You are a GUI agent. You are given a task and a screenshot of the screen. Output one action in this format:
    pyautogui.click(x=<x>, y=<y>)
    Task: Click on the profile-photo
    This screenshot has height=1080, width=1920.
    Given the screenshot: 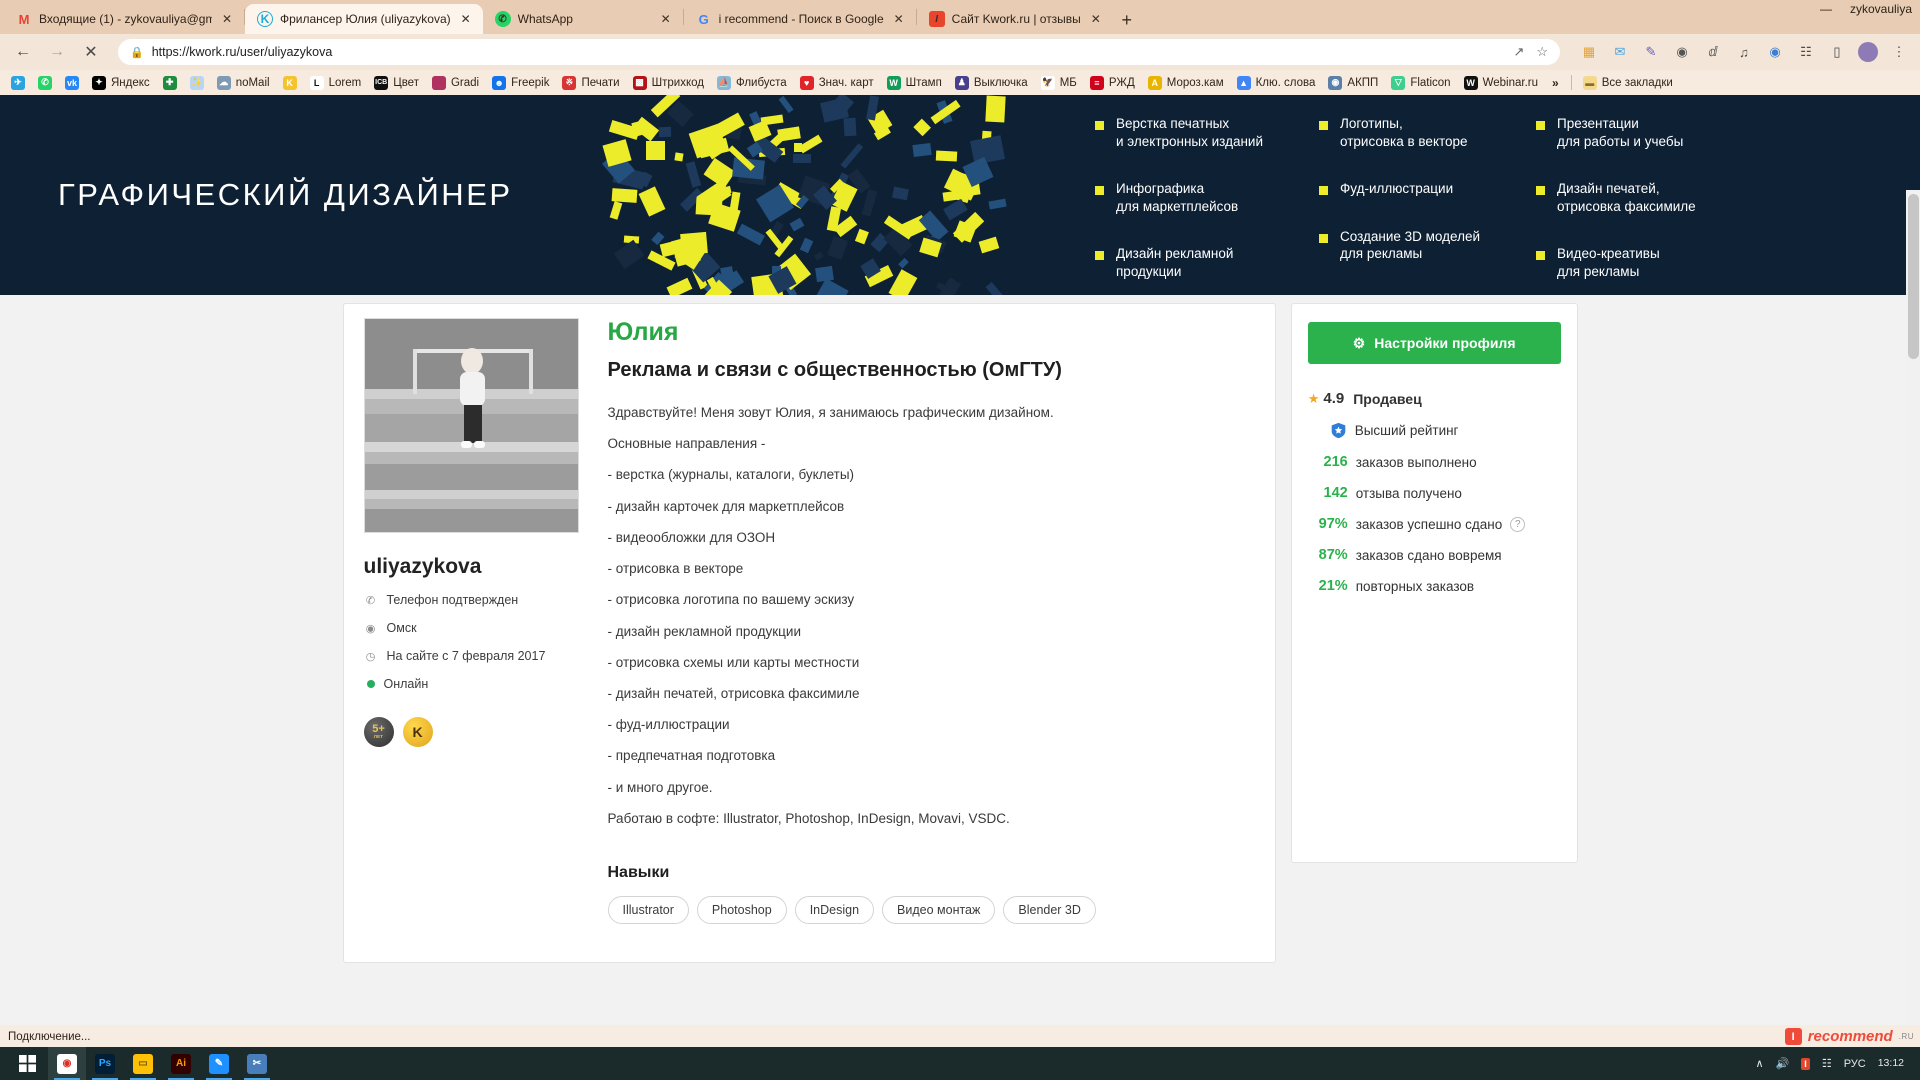 What is the action you would take?
    pyautogui.click(x=471, y=425)
    